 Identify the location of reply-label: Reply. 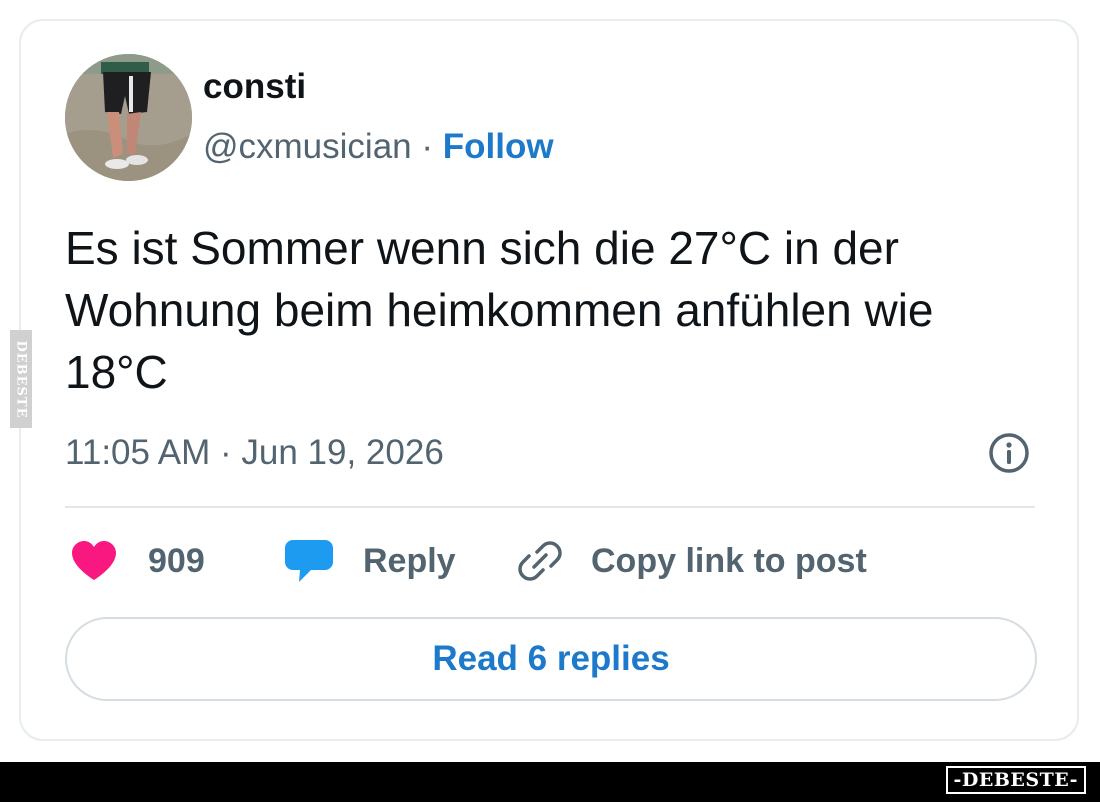
(409, 561).